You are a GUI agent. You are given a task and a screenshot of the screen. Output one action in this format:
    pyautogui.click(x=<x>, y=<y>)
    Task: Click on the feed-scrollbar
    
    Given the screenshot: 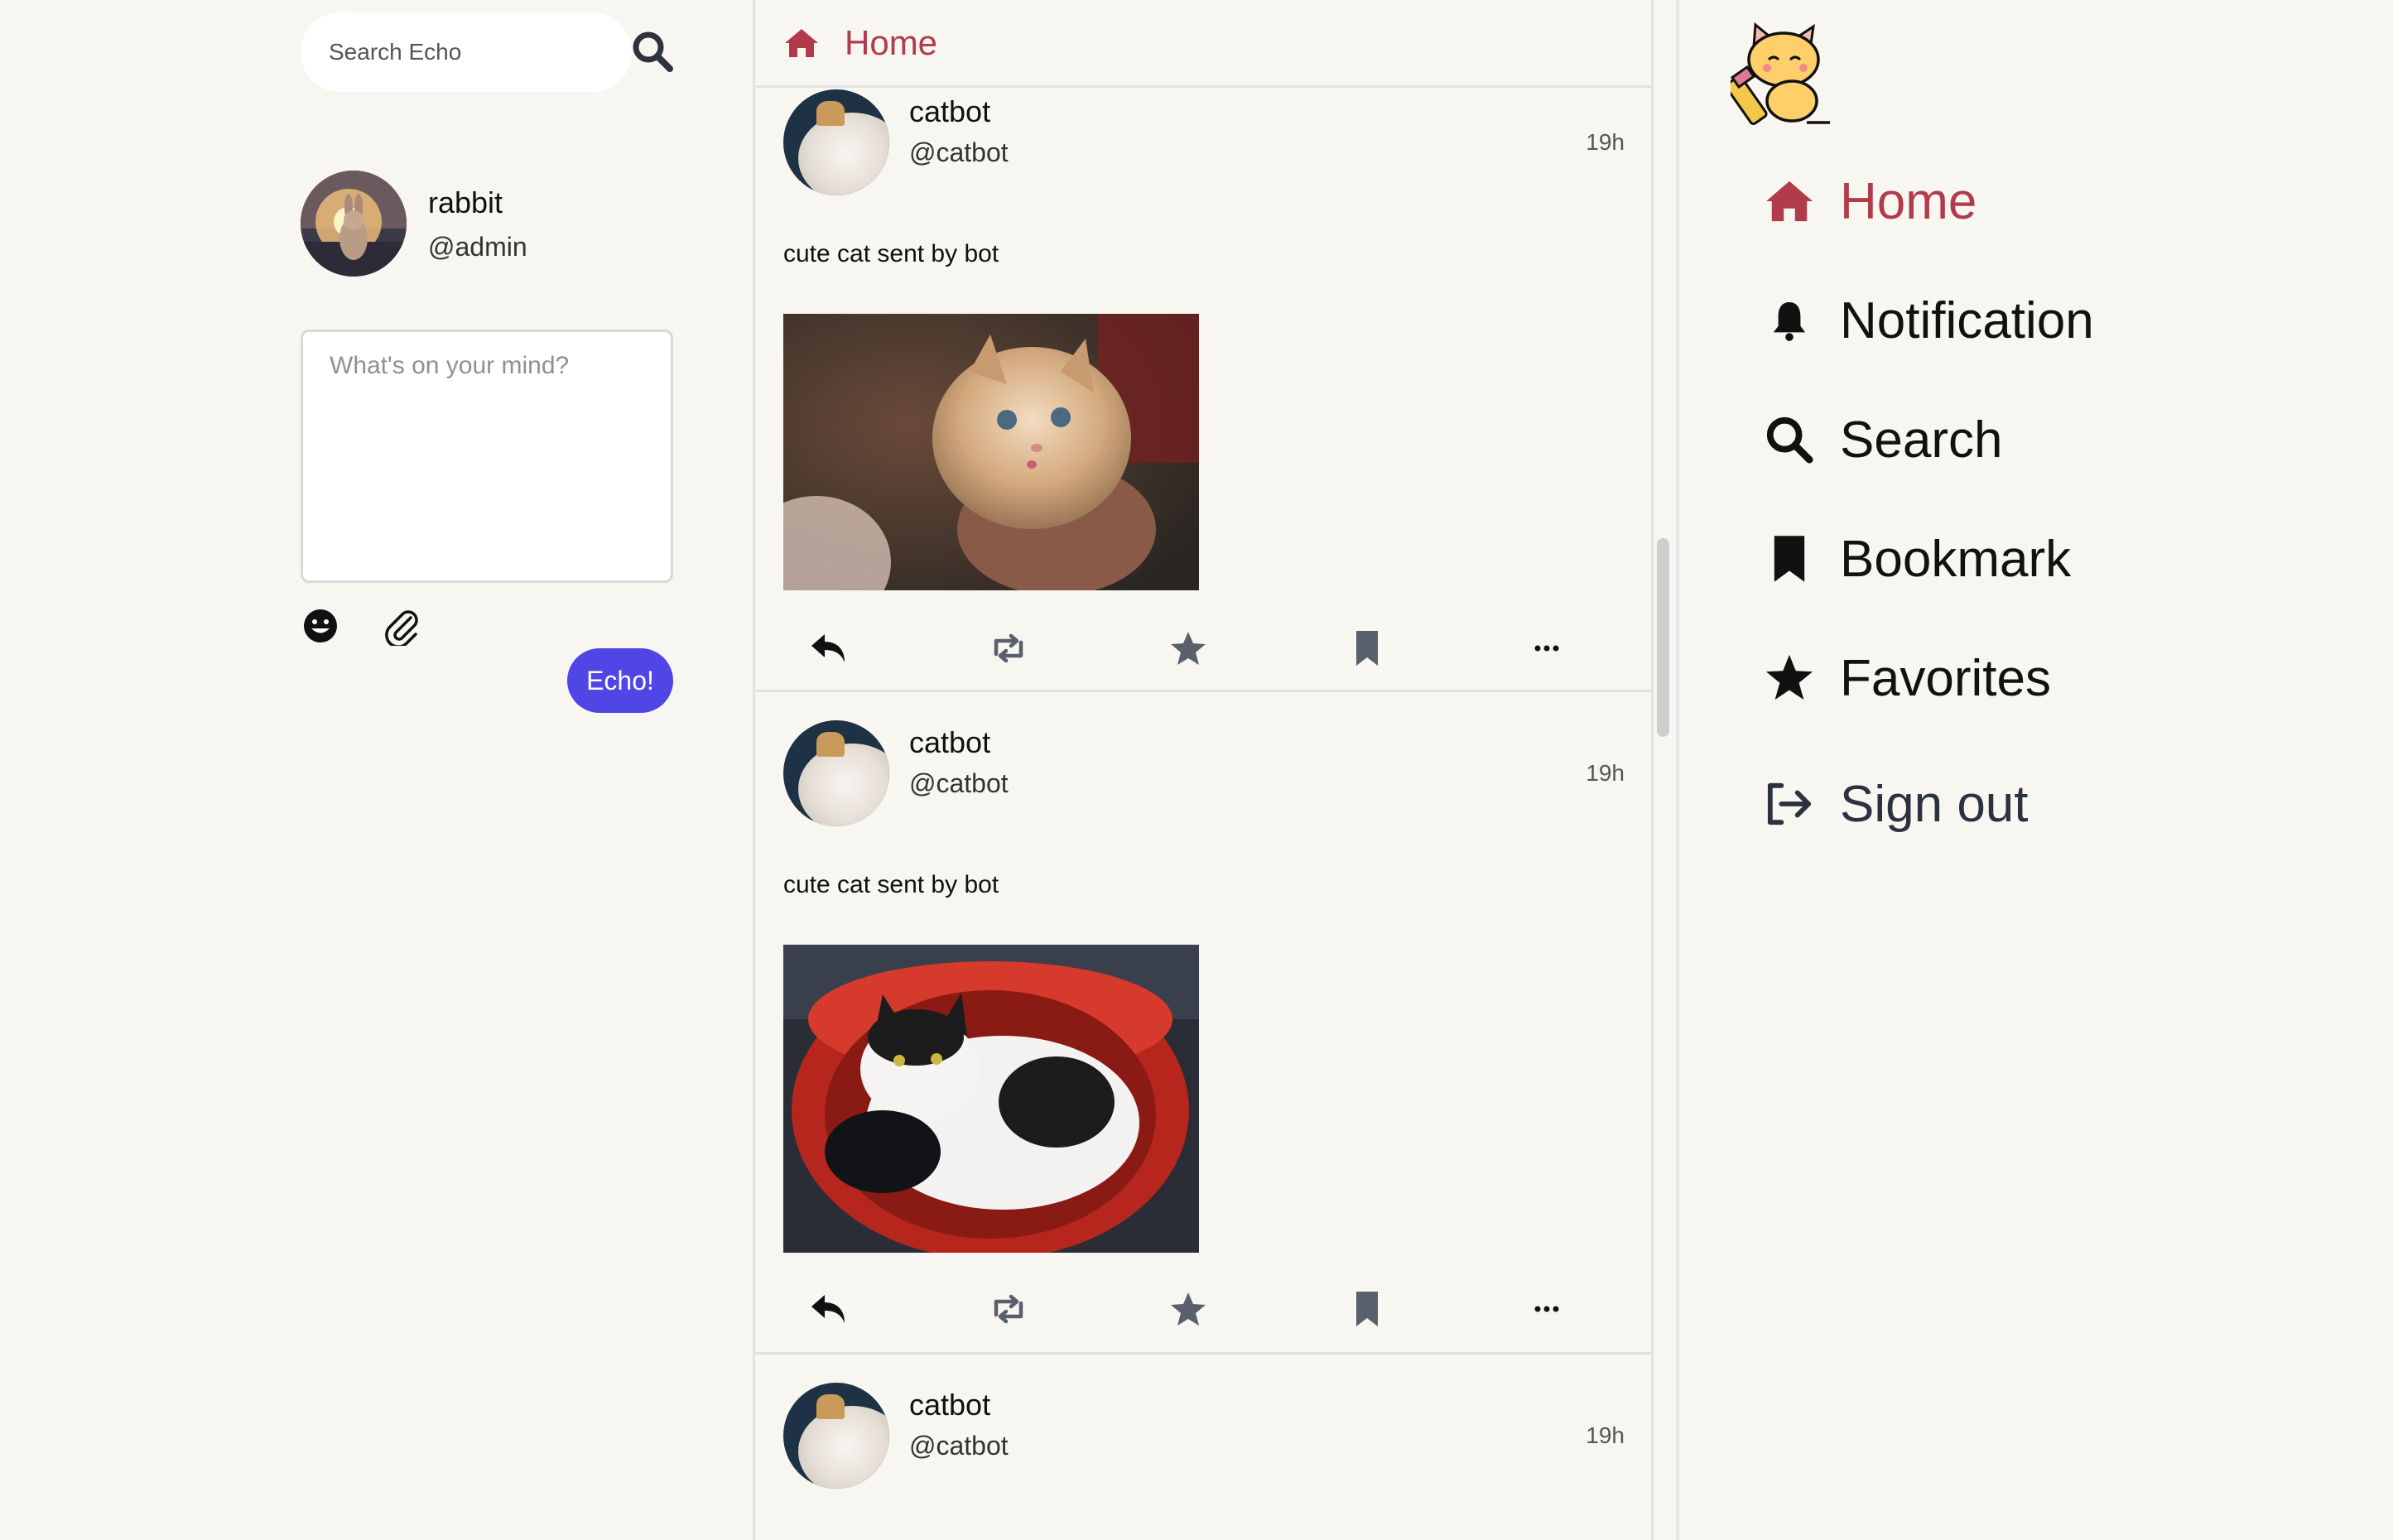 What is the action you would take?
    pyautogui.click(x=1663, y=637)
    